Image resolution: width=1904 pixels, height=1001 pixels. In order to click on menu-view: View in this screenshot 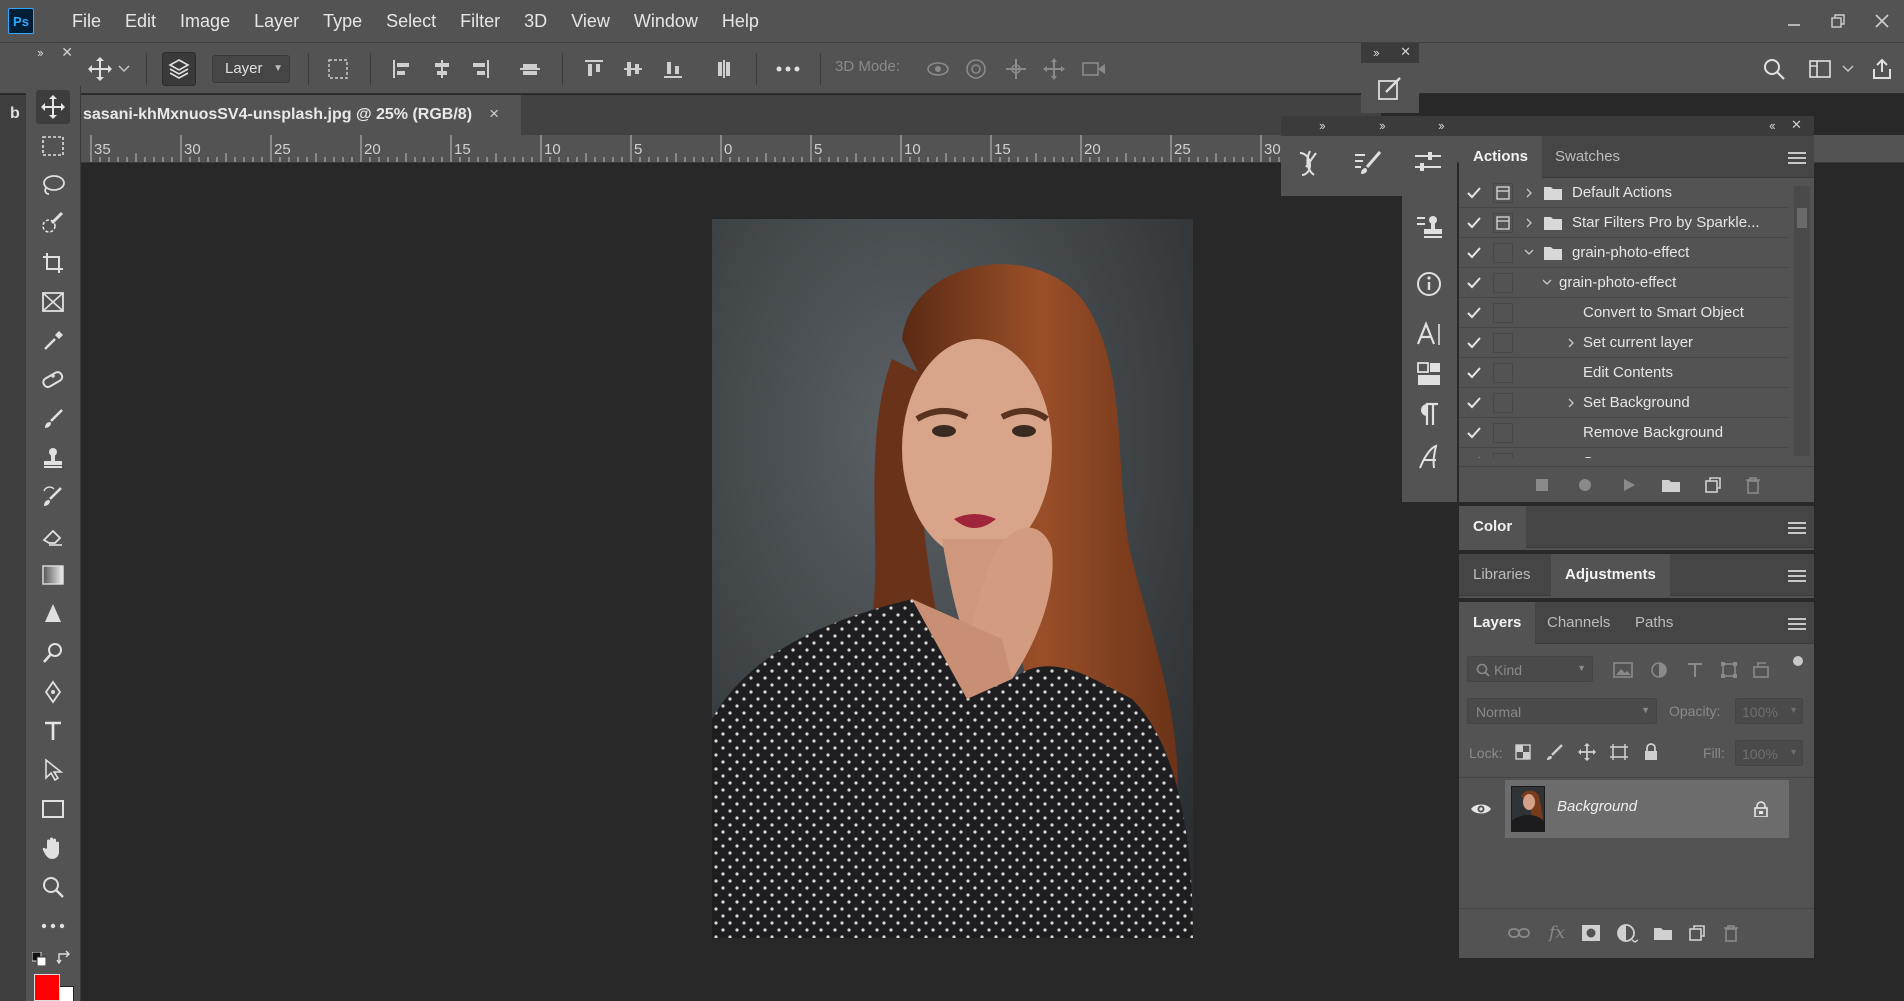, I will do `click(590, 21)`.